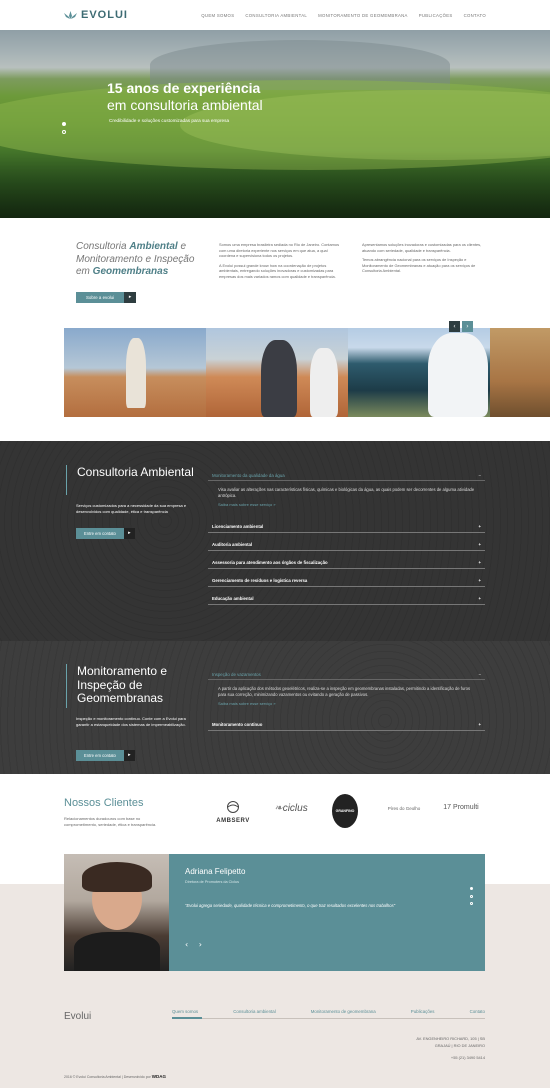  I want to click on client-logo-ambserv: AMBSERV, so click(233, 812).